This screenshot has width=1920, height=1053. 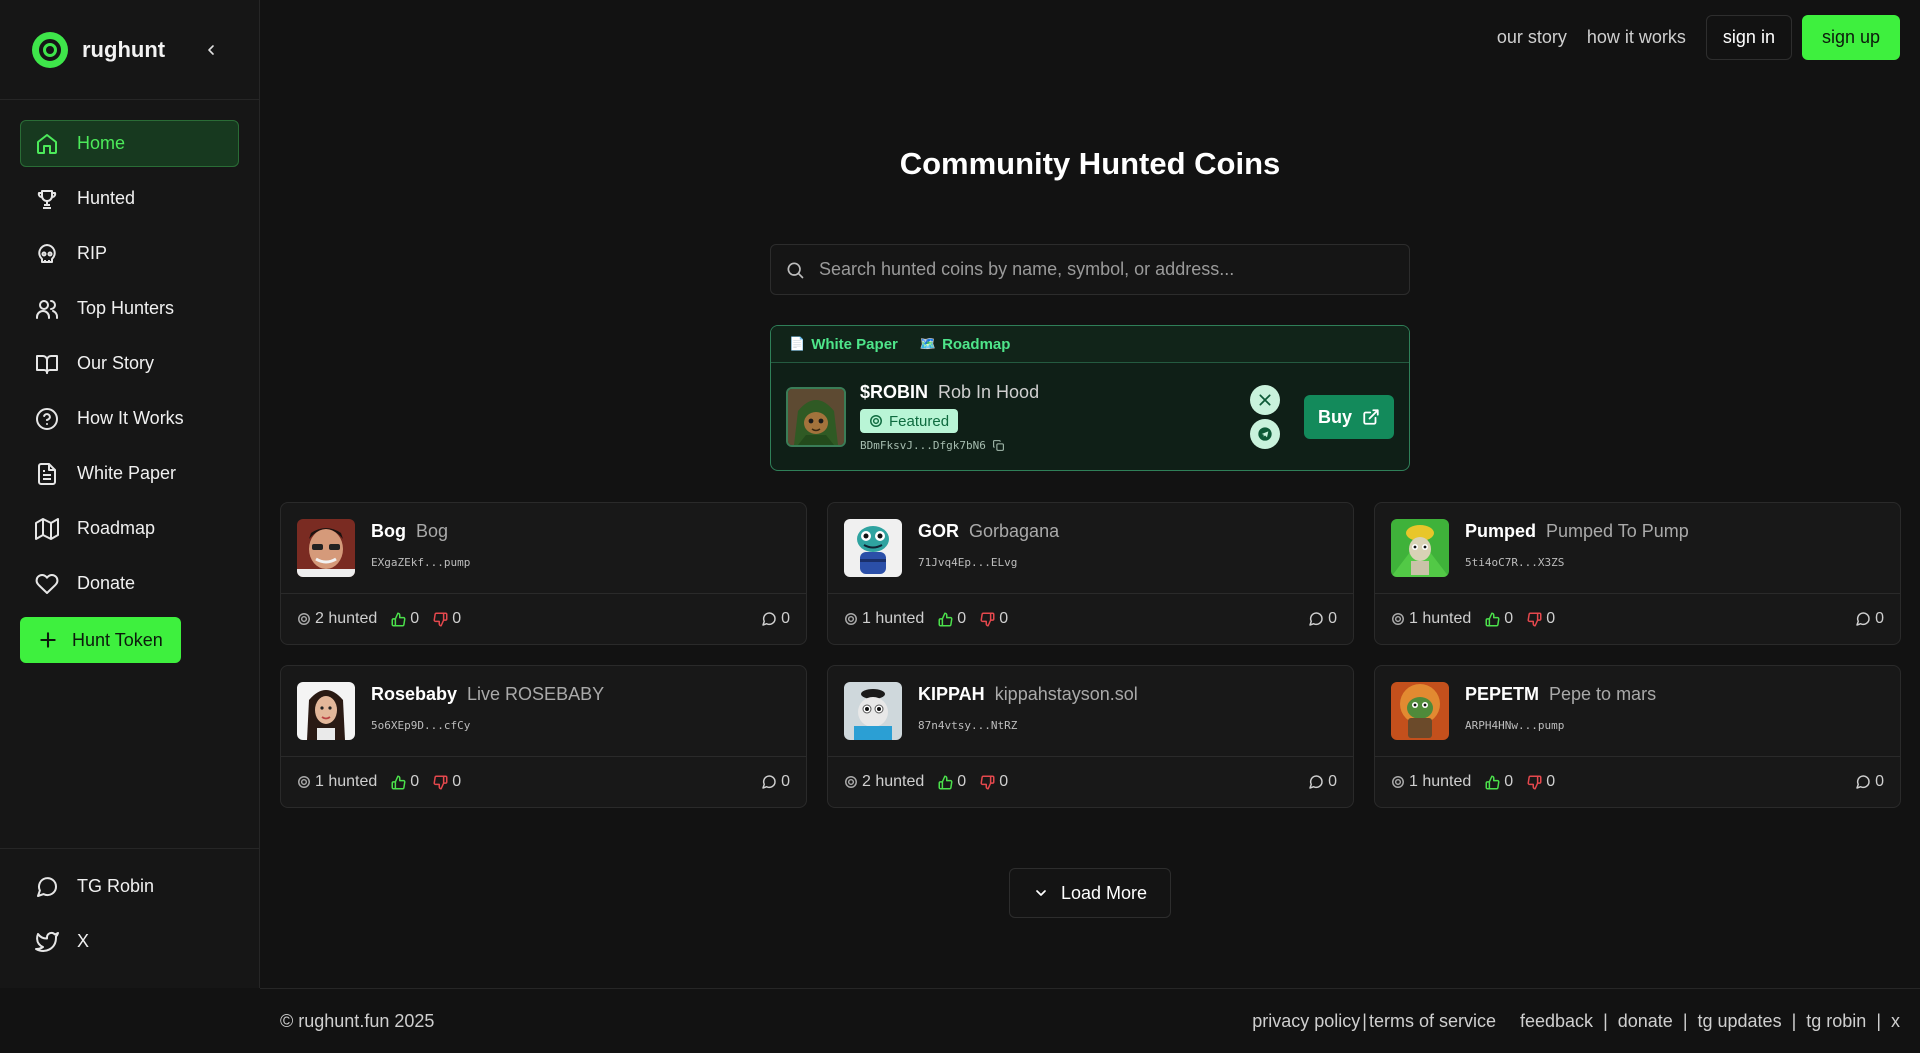 I want to click on featured-address: BDmFksvJ...Dfgk7bN6, so click(x=1055, y=445).